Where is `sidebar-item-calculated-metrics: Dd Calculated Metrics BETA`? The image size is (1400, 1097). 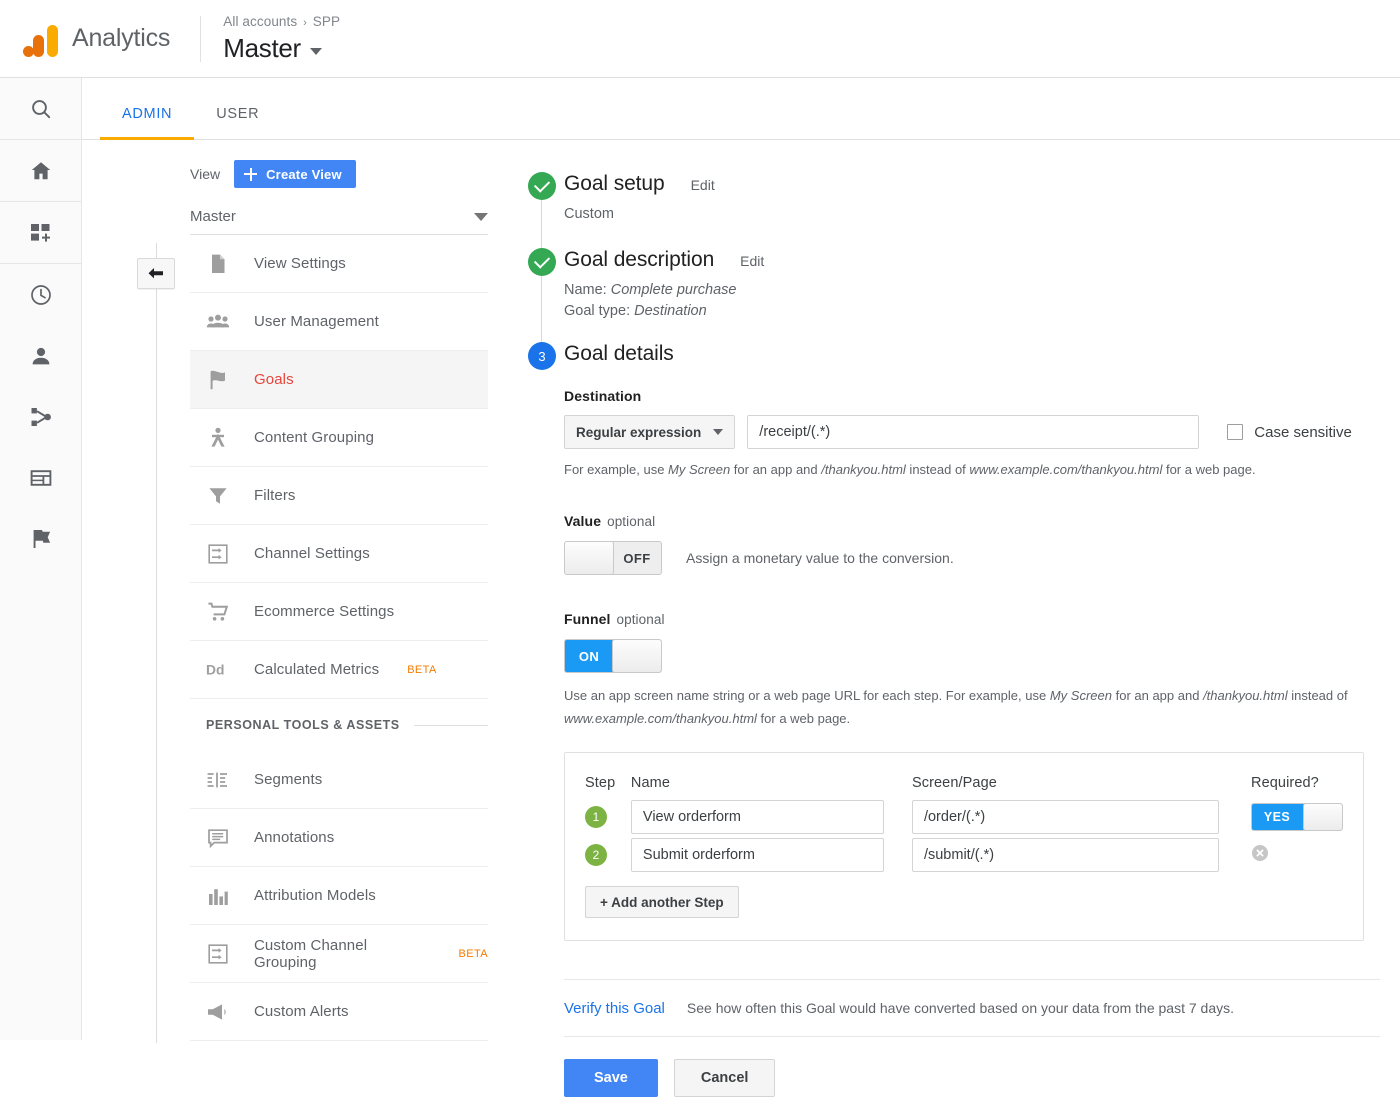
sidebar-item-calculated-metrics: Dd Calculated Metrics BETA is located at coordinates (339, 670).